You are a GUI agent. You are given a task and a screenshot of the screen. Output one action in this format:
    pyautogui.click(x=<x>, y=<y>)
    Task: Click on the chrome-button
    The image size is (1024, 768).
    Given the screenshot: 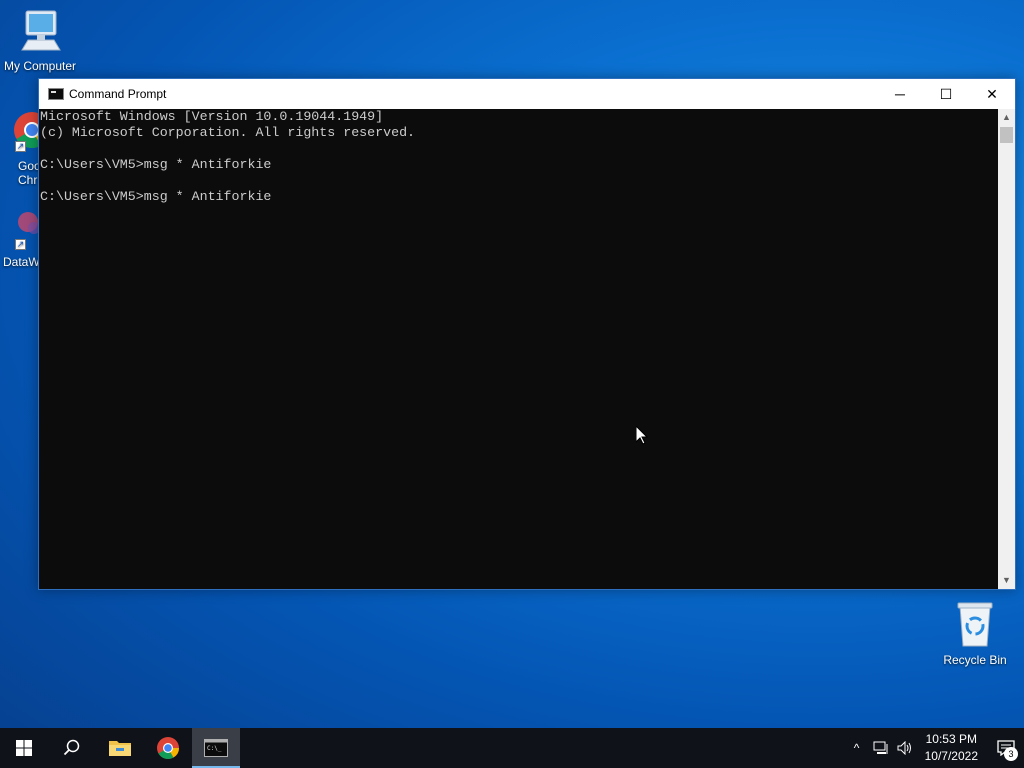 What is the action you would take?
    pyautogui.click(x=168, y=748)
    